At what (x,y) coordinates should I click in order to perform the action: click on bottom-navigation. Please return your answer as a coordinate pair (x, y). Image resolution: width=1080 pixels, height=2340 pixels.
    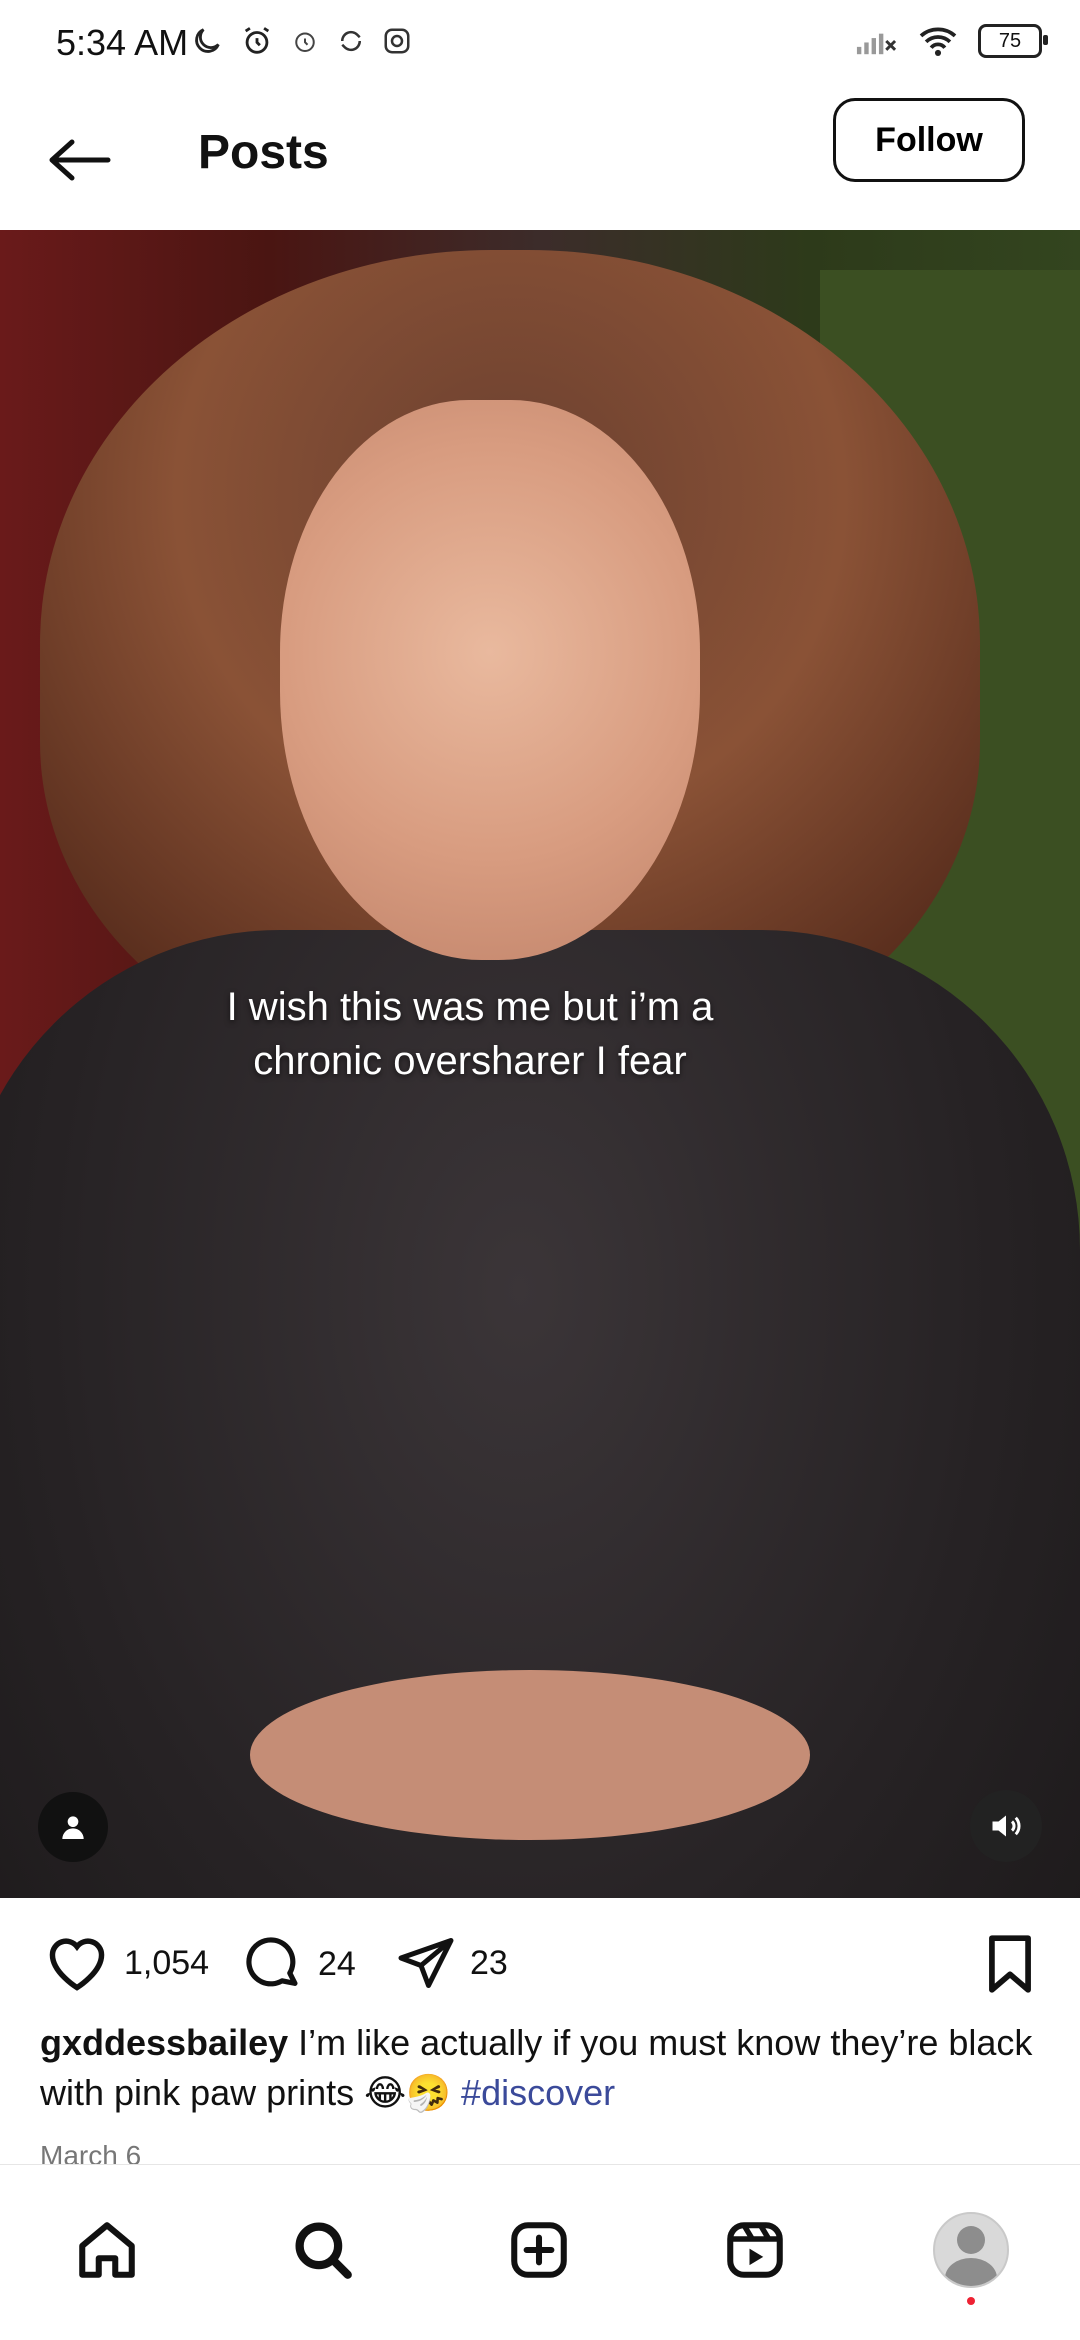
    Looking at the image, I should click on (540, 2252).